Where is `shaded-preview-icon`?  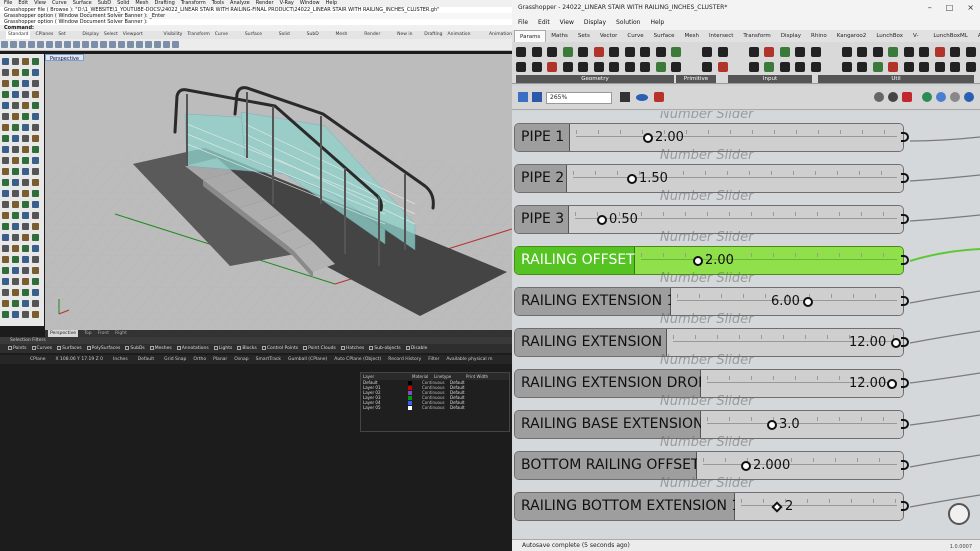 shaded-preview-icon is located at coordinates (893, 97).